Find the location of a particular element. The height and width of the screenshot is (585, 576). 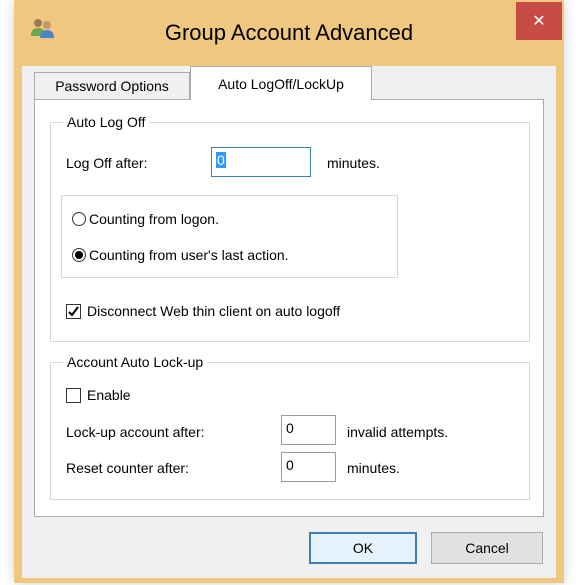

log-off-label: Log Off after: is located at coordinates (107, 163).